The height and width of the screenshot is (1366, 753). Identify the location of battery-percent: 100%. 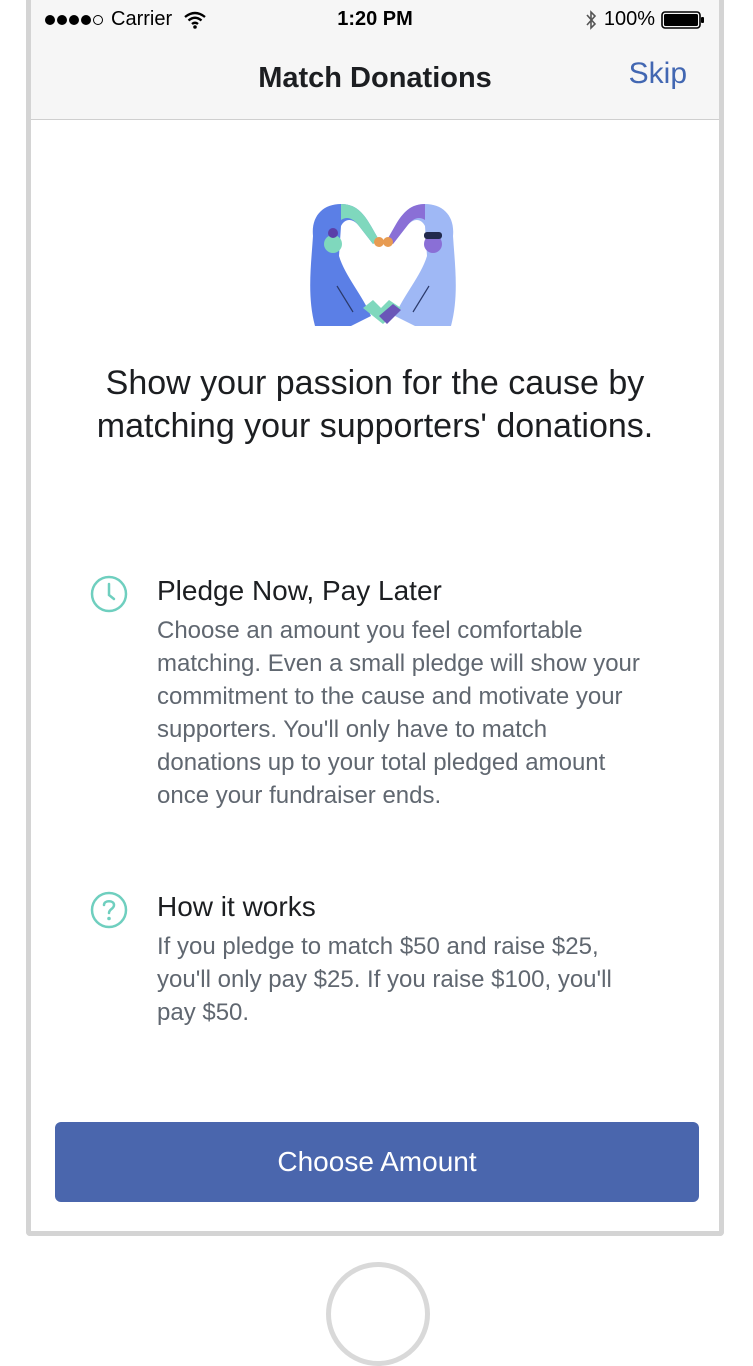
(629, 19).